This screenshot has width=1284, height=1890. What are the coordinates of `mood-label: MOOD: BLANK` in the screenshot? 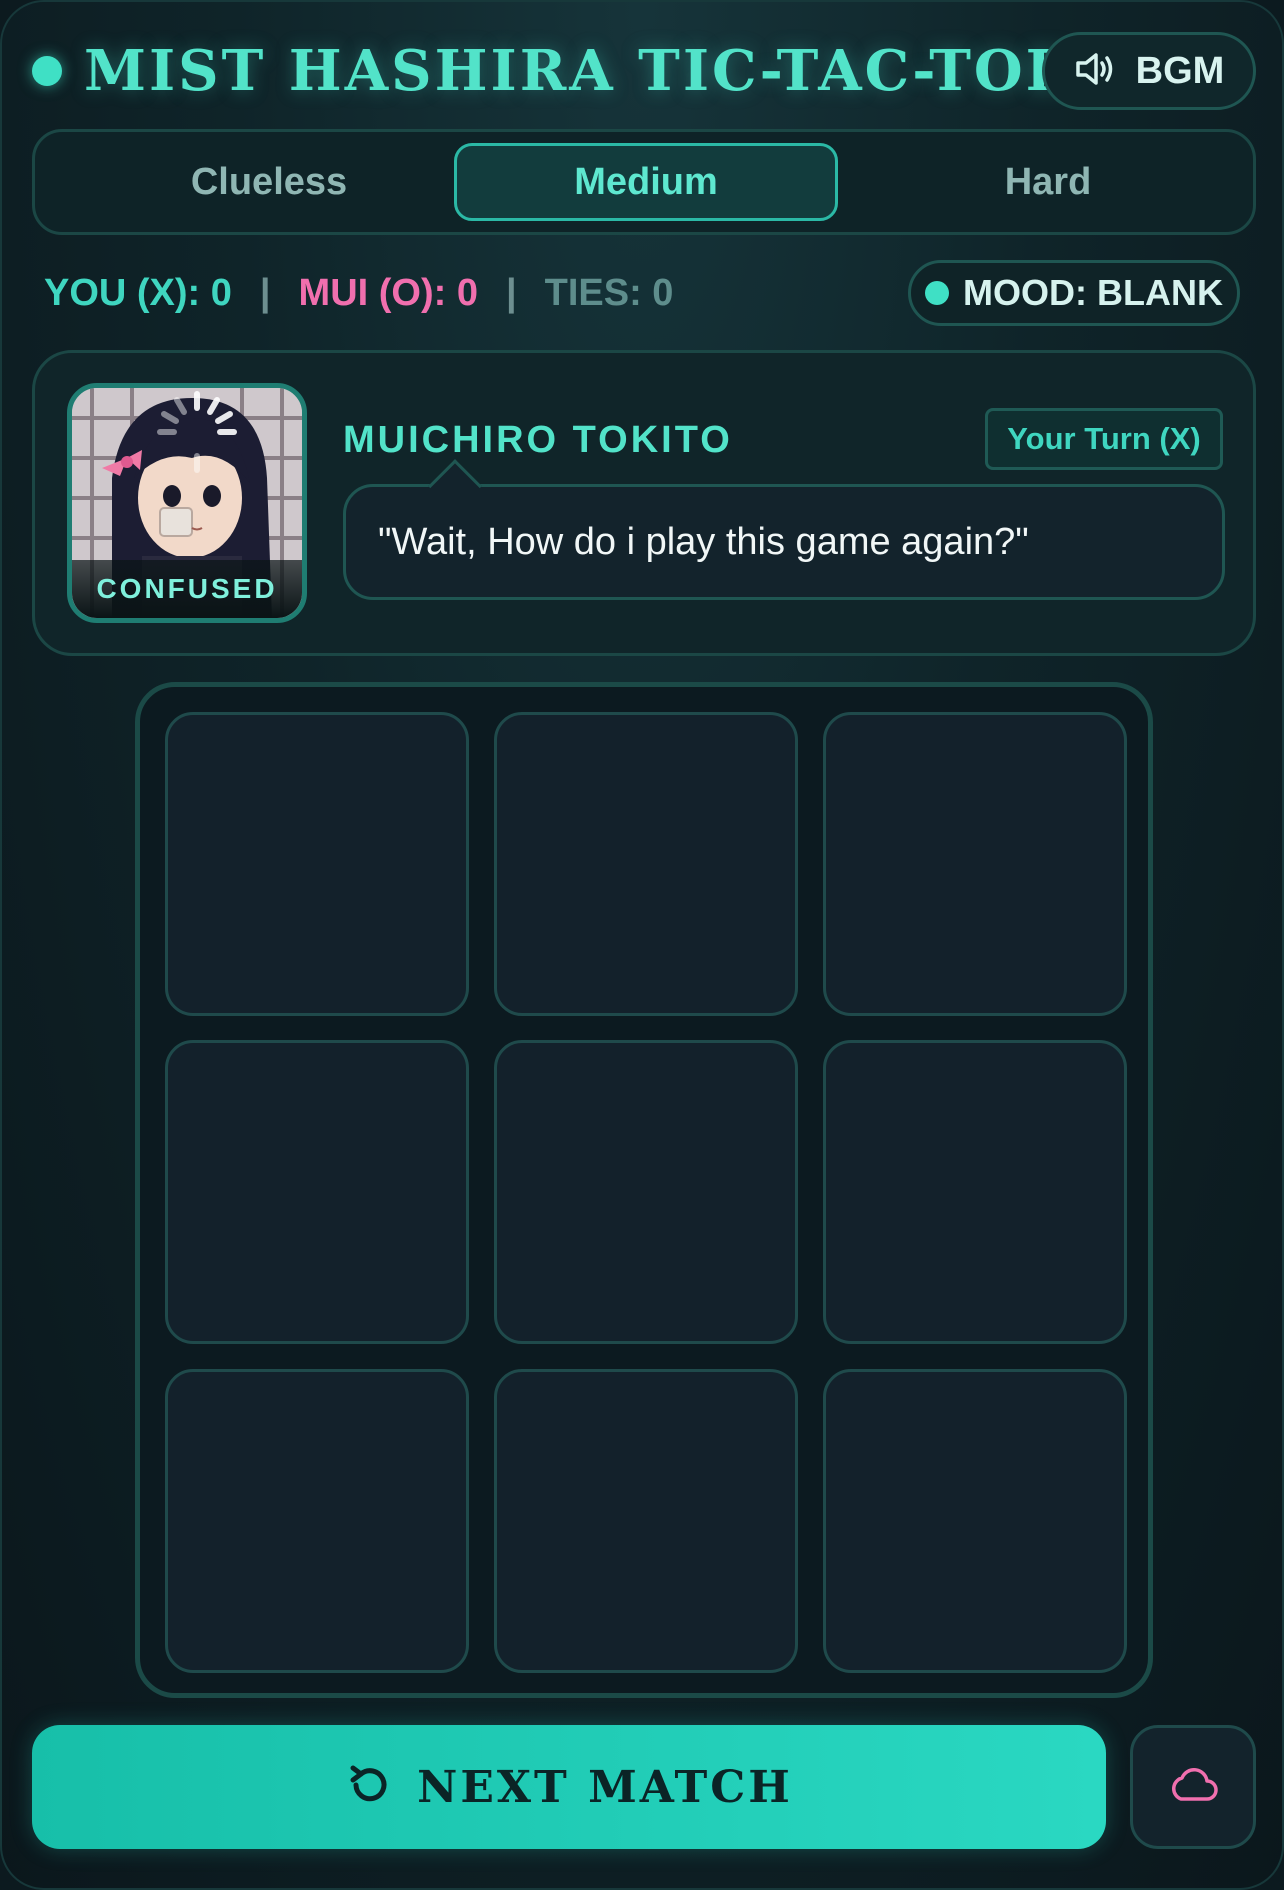 It's located at (1093, 292).